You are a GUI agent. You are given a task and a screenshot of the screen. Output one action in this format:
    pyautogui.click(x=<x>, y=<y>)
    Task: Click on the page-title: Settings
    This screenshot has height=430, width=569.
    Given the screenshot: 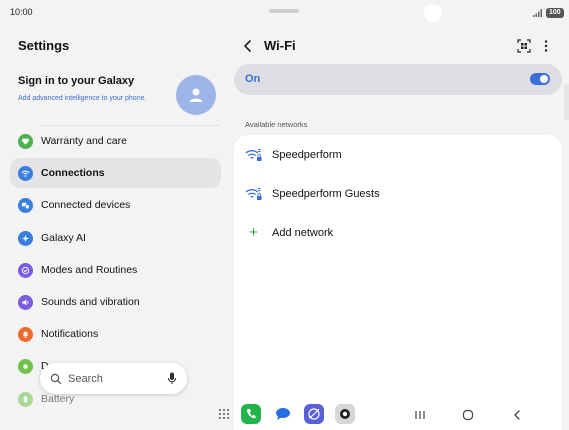 What is the action you would take?
    pyautogui.click(x=44, y=45)
    